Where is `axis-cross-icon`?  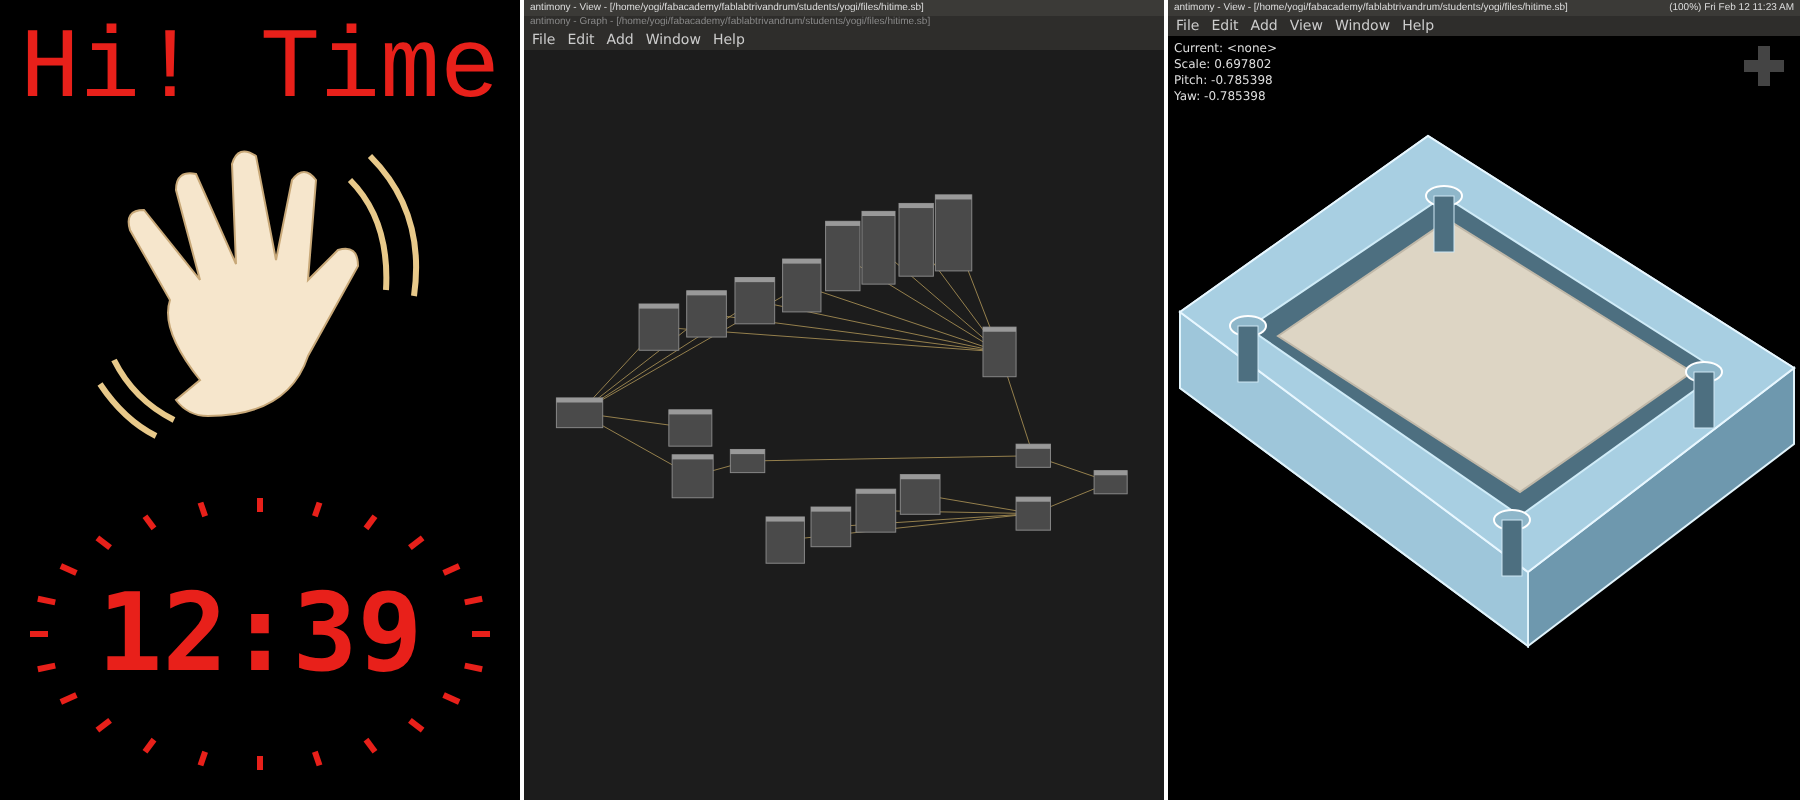 axis-cross-icon is located at coordinates (1764, 66).